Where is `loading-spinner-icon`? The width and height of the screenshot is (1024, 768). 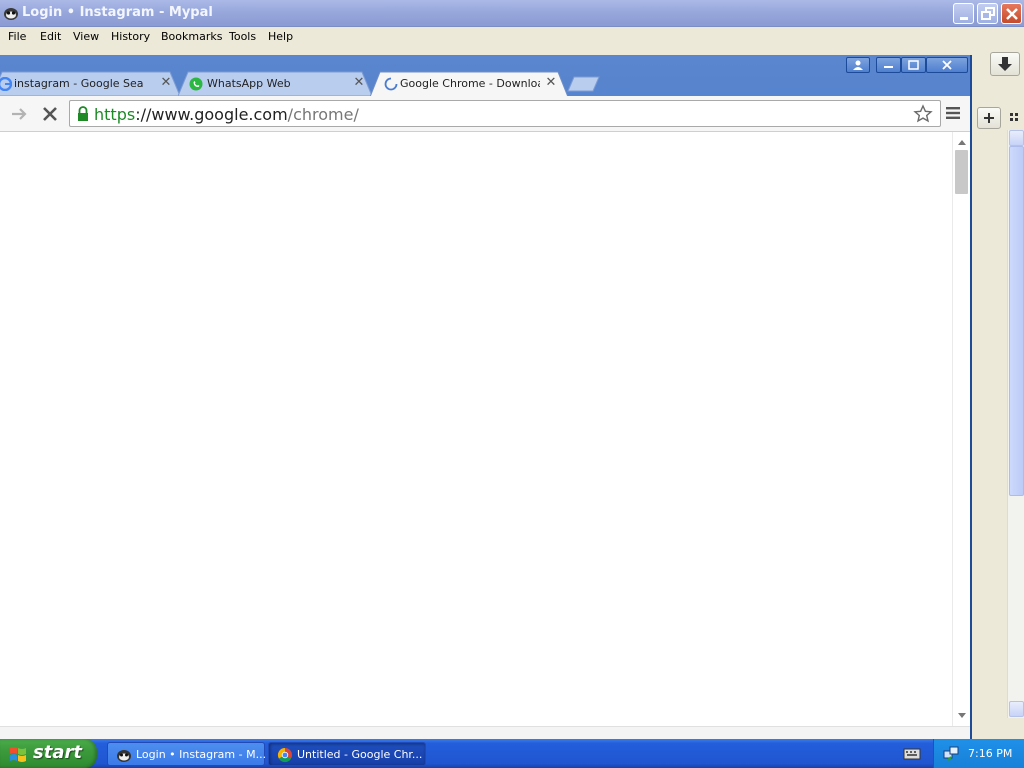
loading-spinner-icon is located at coordinates (391, 84).